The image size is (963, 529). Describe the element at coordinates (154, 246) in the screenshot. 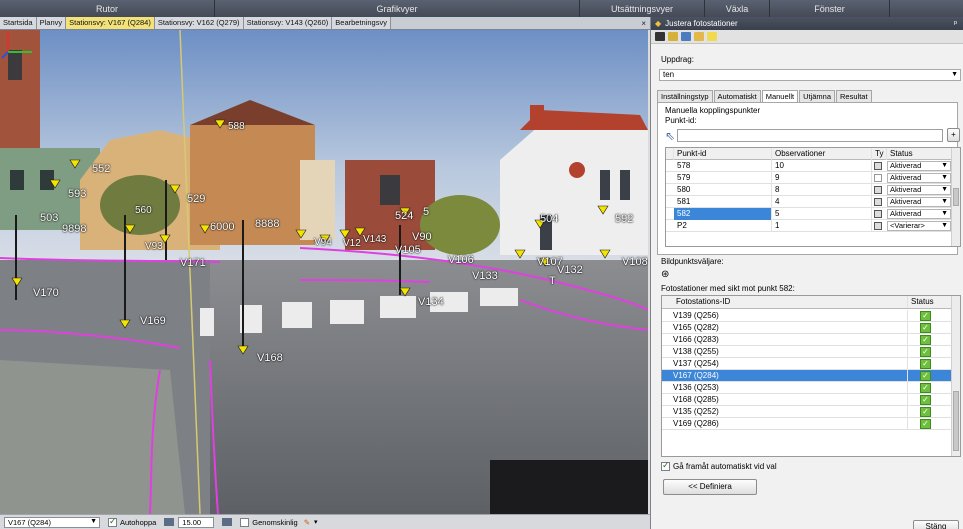

I see `point-label: V93` at that location.